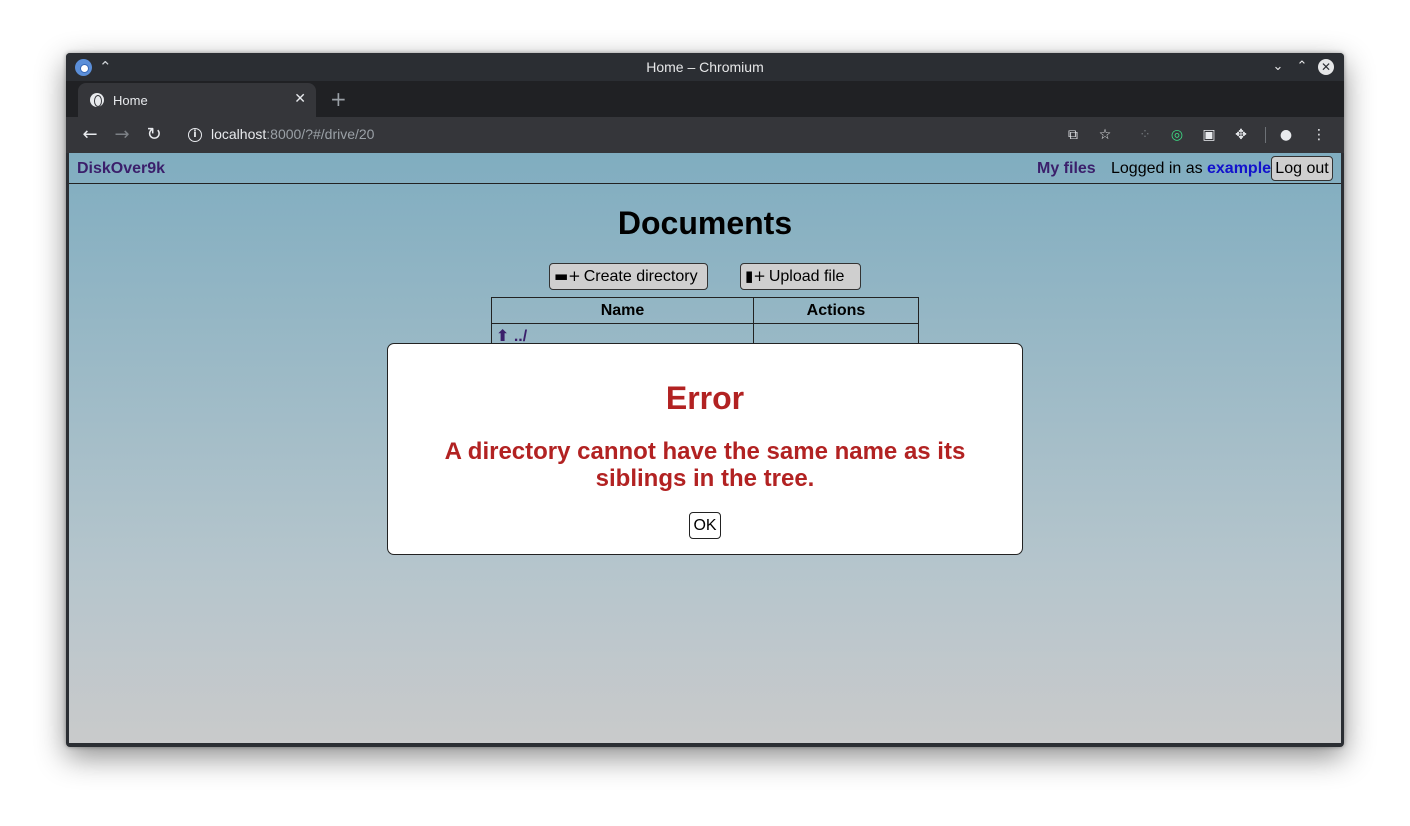 The width and height of the screenshot is (1410, 826). I want to click on ok-button: OK, so click(705, 525).